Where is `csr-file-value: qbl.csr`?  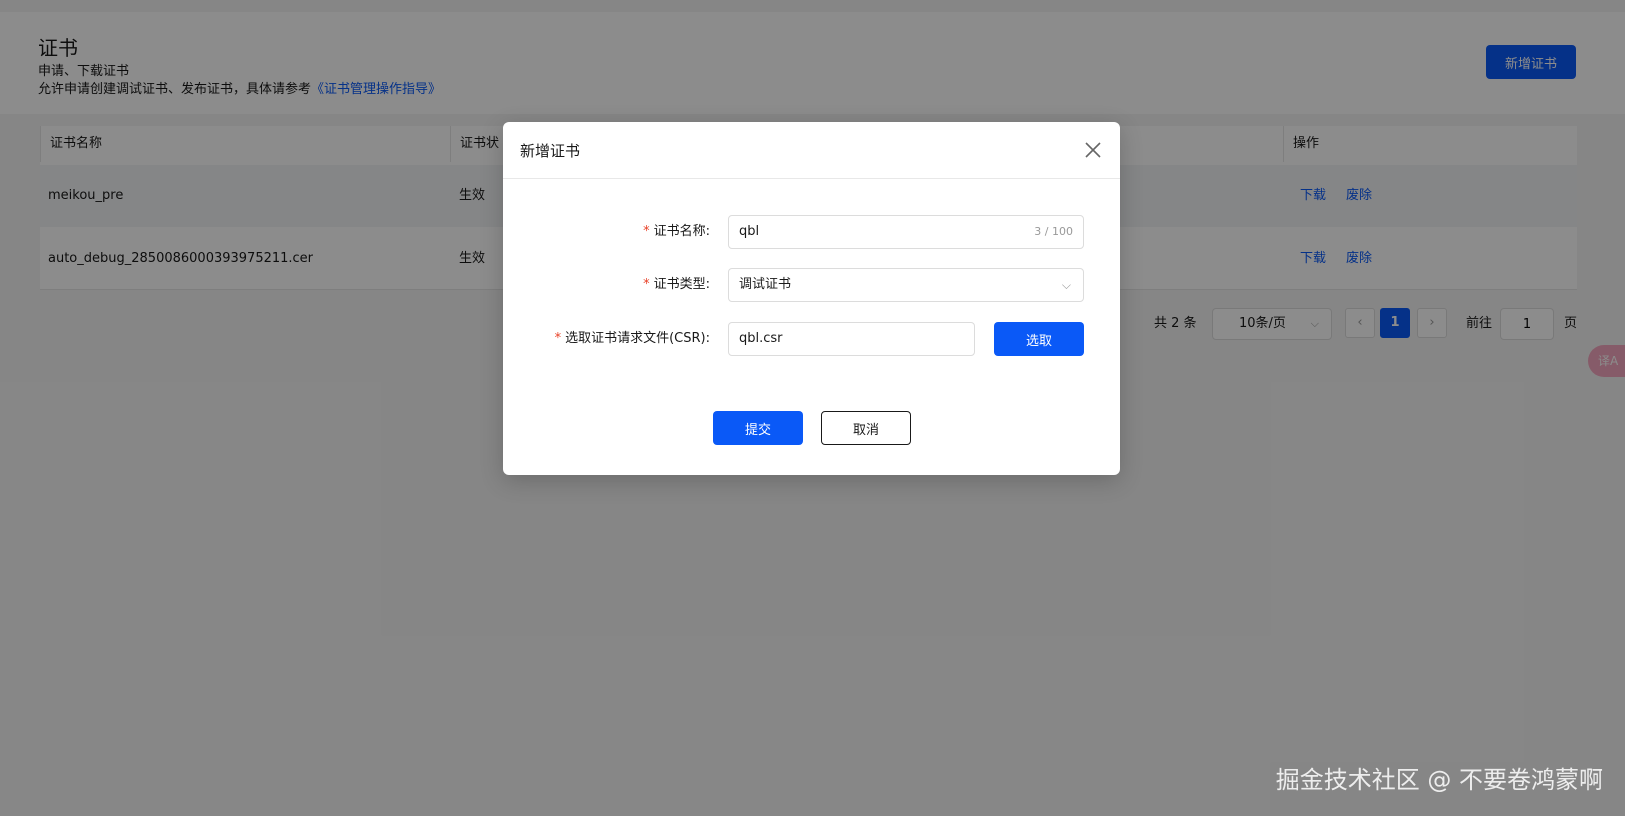
csr-file-value: qbl.csr is located at coordinates (761, 338).